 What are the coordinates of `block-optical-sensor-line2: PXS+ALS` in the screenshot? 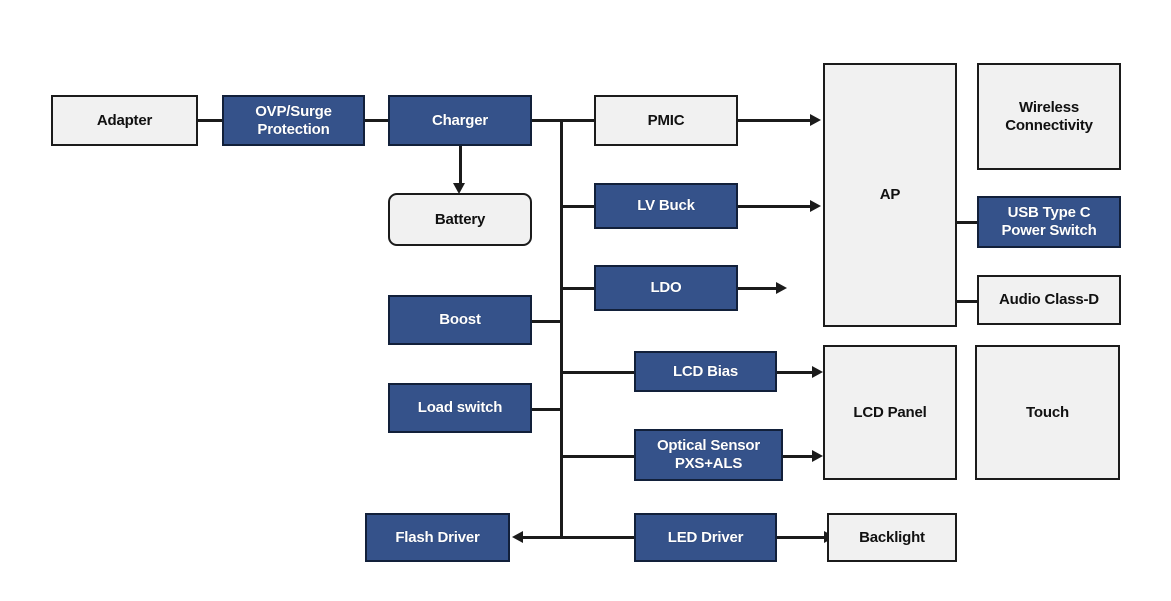 It's located at (708, 463).